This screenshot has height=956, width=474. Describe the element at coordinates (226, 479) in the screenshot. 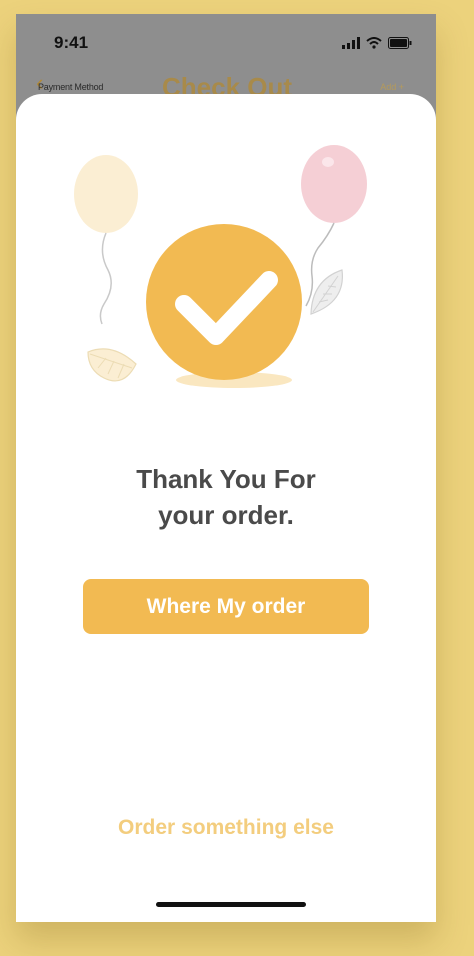

I see `thank-you-line-1: Thank You For` at that location.